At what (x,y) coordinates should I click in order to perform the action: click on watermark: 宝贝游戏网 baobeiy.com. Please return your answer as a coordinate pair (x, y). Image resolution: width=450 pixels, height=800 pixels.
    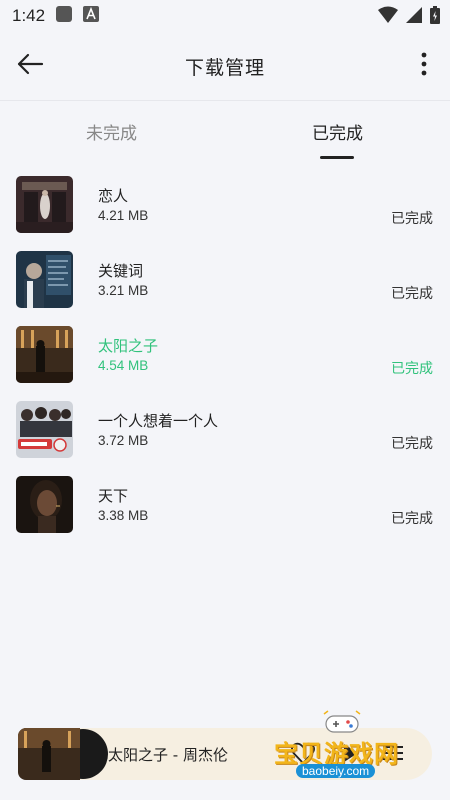
    Looking at the image, I should click on (349, 746).